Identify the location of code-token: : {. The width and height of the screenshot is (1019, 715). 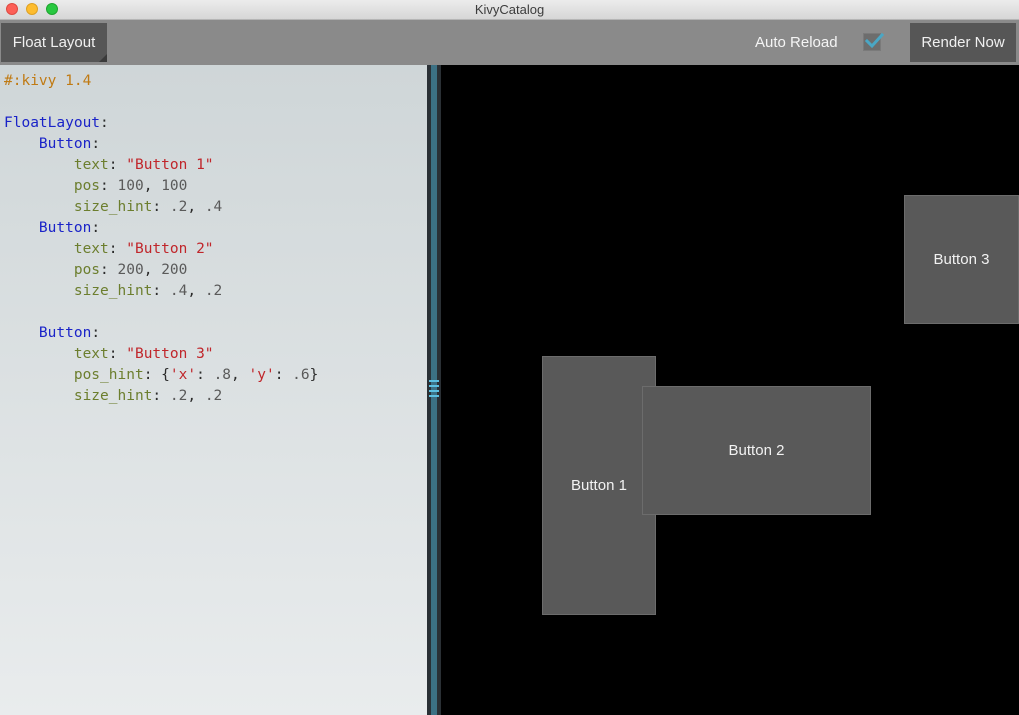
(156, 375).